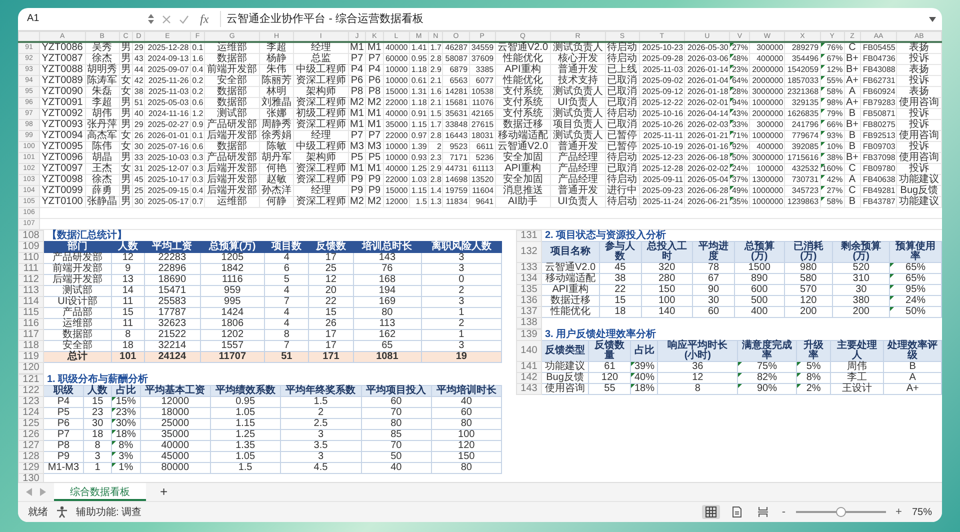 The height and width of the screenshot is (532, 960). What do you see at coordinates (482, 169) in the screenshot?
I see `table-cell: 61113` at bounding box center [482, 169].